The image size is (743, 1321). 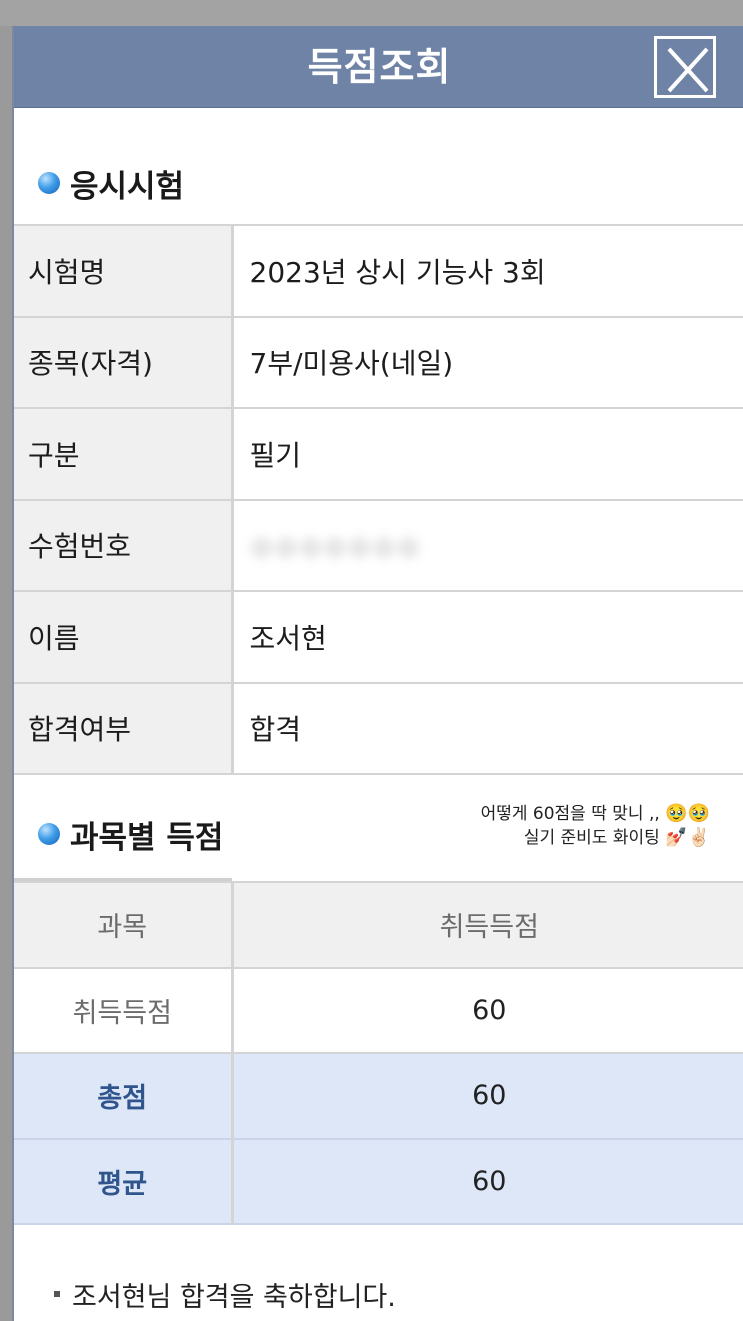 What do you see at coordinates (487, 1096) in the screenshot?
I see `total-value: 60` at bounding box center [487, 1096].